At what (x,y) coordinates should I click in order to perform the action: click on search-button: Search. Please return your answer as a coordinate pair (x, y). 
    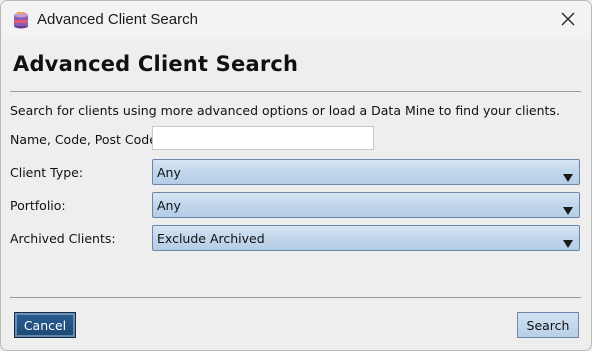
    Looking at the image, I should click on (548, 325).